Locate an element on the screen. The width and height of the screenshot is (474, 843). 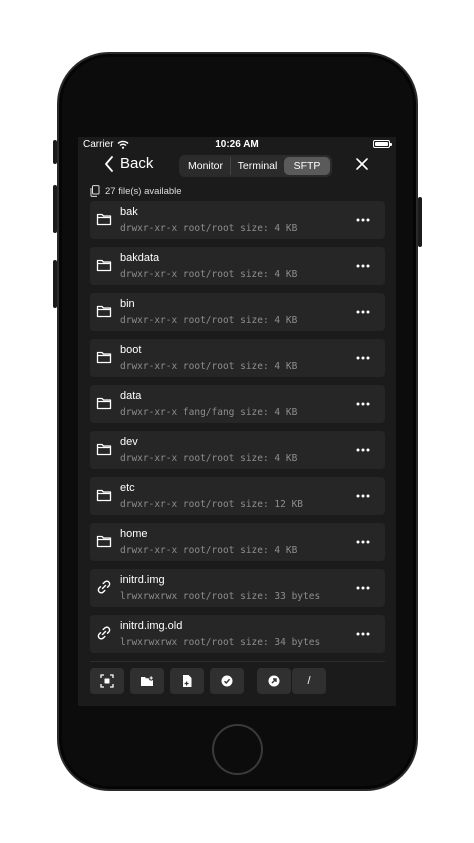
check-circle-icon is located at coordinates (227, 681).